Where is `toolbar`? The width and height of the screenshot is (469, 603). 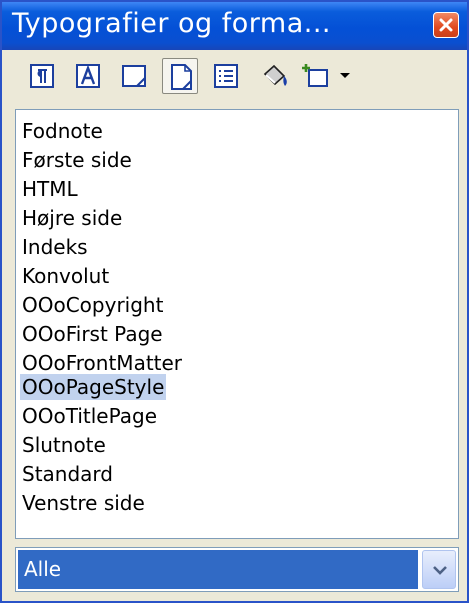
toolbar is located at coordinates (234, 77).